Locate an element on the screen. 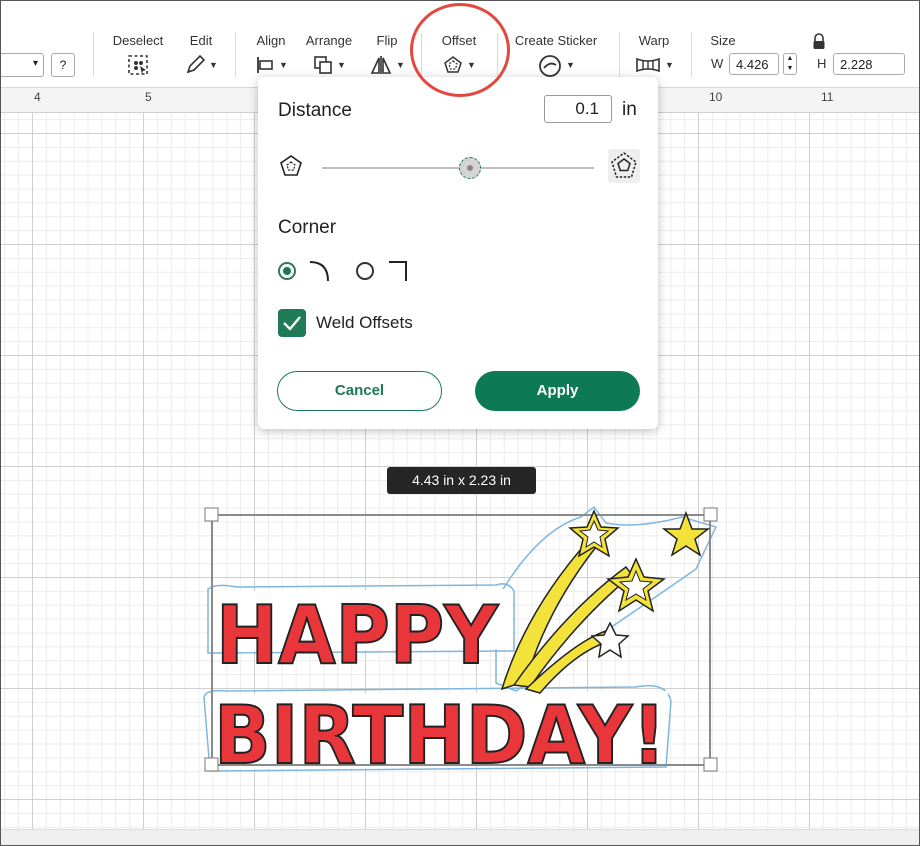 The image size is (920, 846). distance-input: 0.1 is located at coordinates (578, 109).